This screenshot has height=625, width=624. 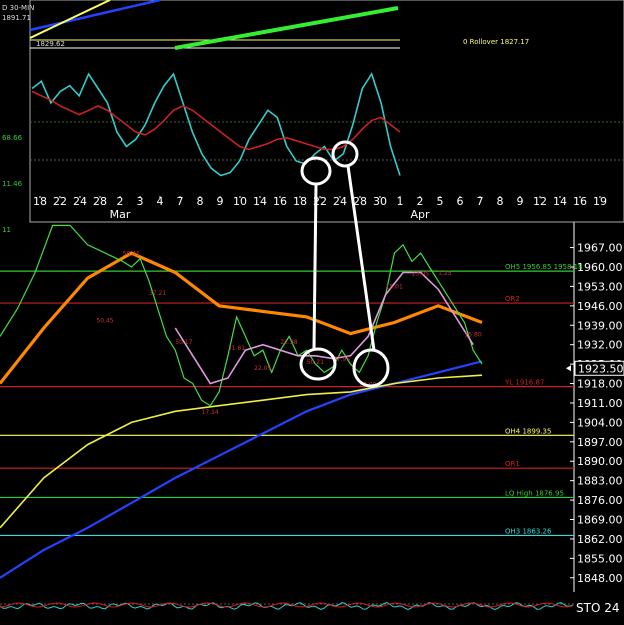 What do you see at coordinates (287, 608) in the screenshot?
I see `stochastic-frame` at bounding box center [287, 608].